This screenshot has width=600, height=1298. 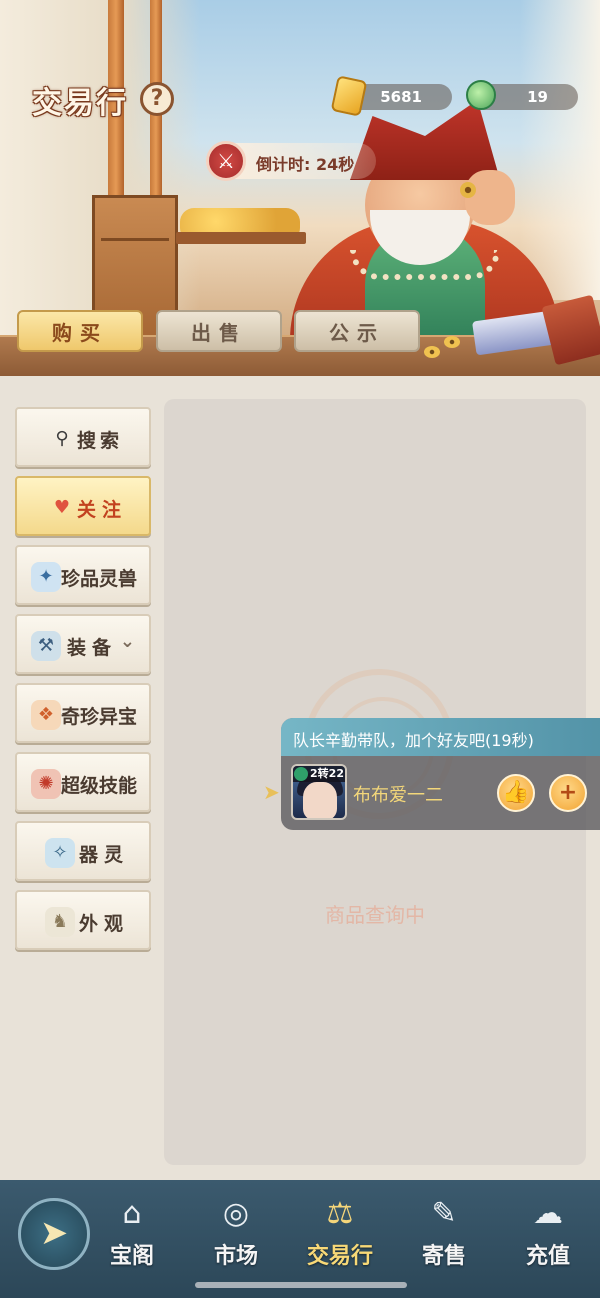 I want to click on crossed-swords-icon: ⚔, so click(x=226, y=161).